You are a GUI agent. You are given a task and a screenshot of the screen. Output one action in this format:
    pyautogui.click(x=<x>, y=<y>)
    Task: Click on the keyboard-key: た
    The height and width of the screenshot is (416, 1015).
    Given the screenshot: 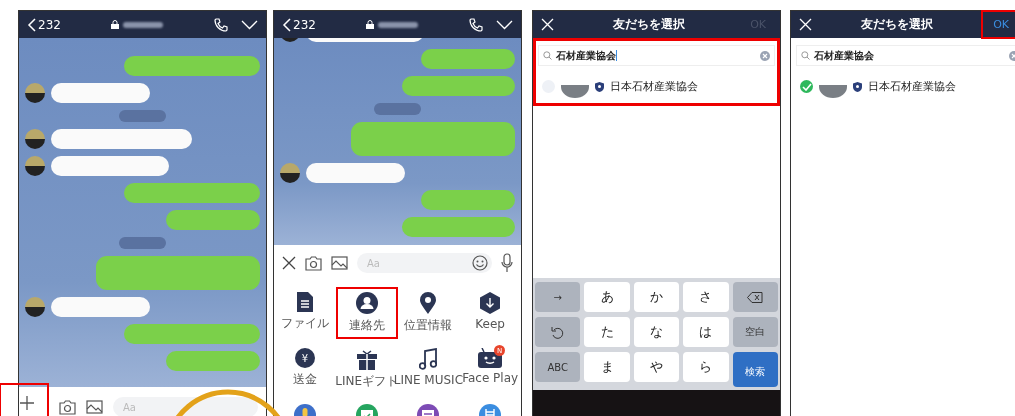 What is the action you would take?
    pyautogui.click(x=607, y=332)
    